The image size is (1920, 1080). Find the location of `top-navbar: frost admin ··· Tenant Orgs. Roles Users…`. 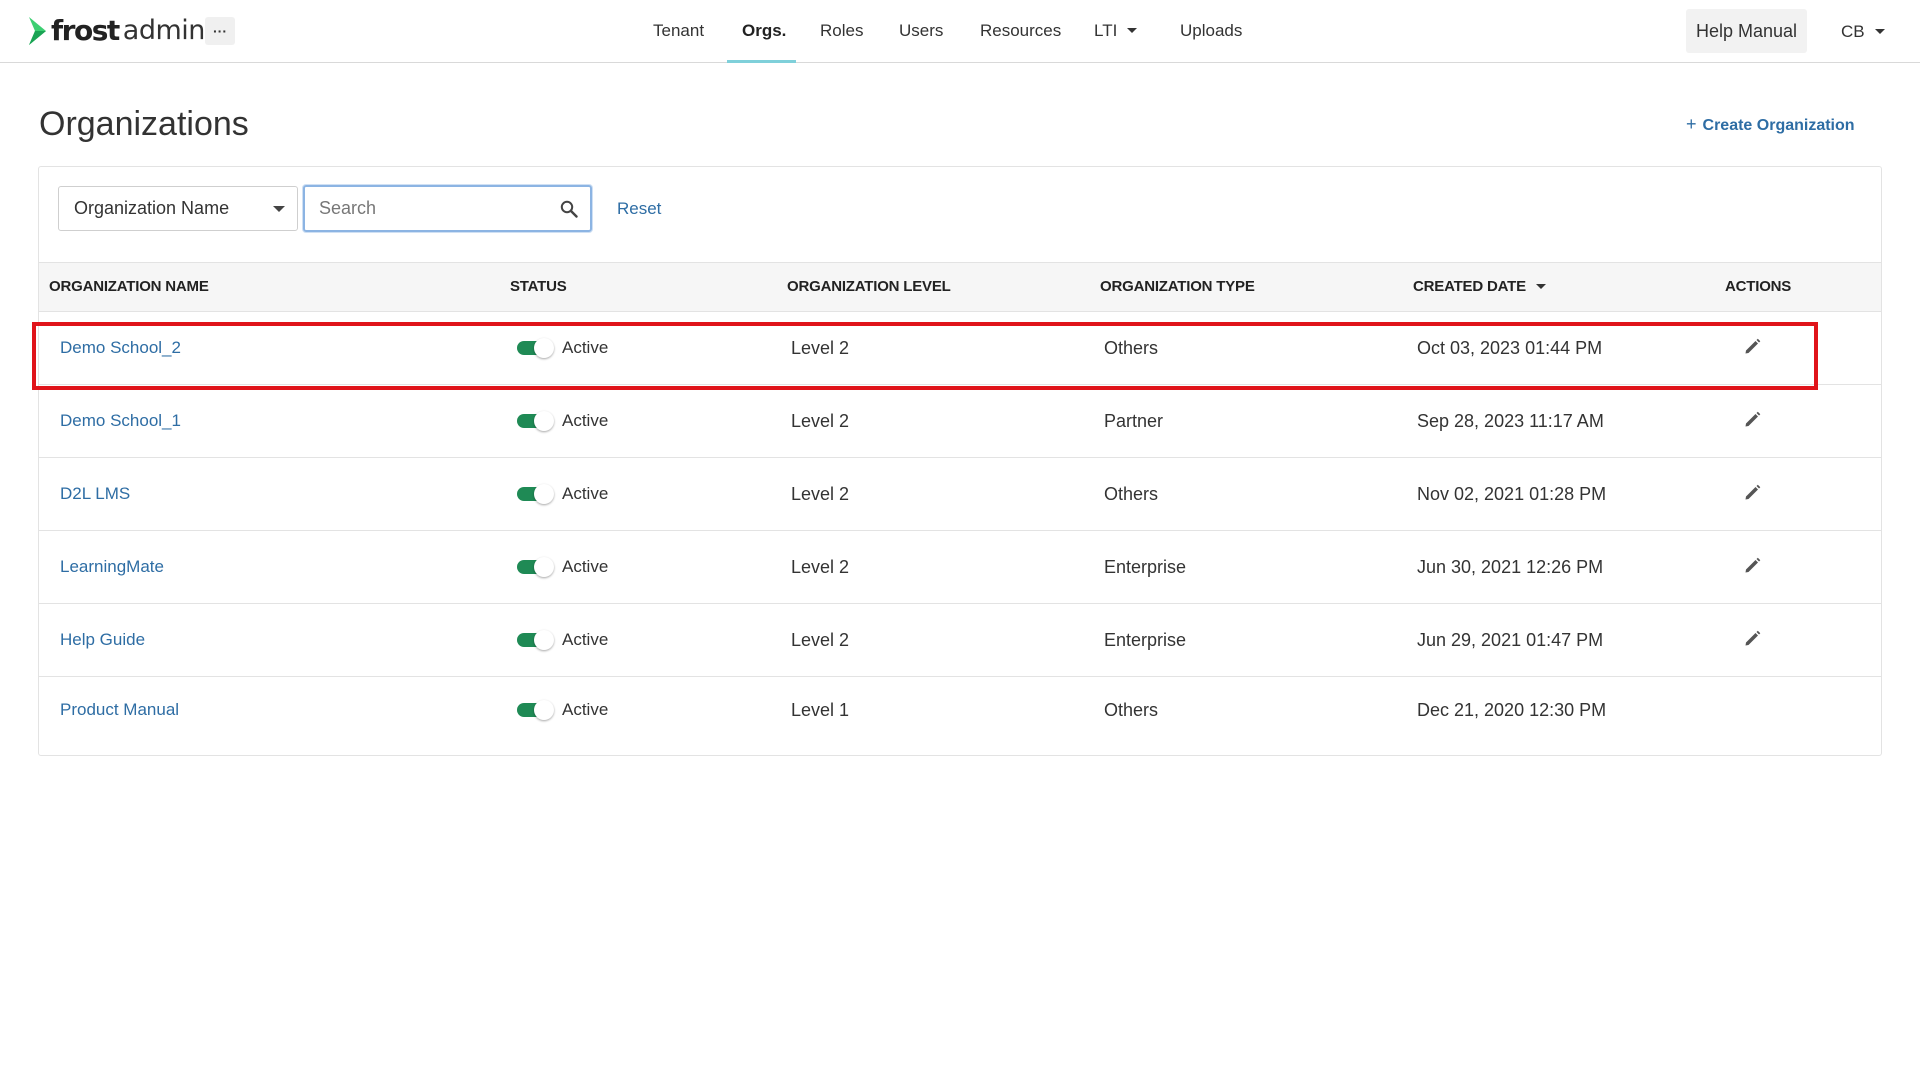

top-navbar: frost admin ··· Tenant Orgs. Roles Users… is located at coordinates (960, 31).